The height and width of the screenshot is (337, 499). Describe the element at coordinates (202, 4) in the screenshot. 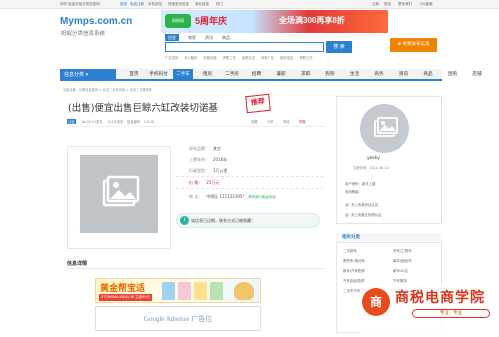

I see `topbar-item-business: 商业信息` at that location.